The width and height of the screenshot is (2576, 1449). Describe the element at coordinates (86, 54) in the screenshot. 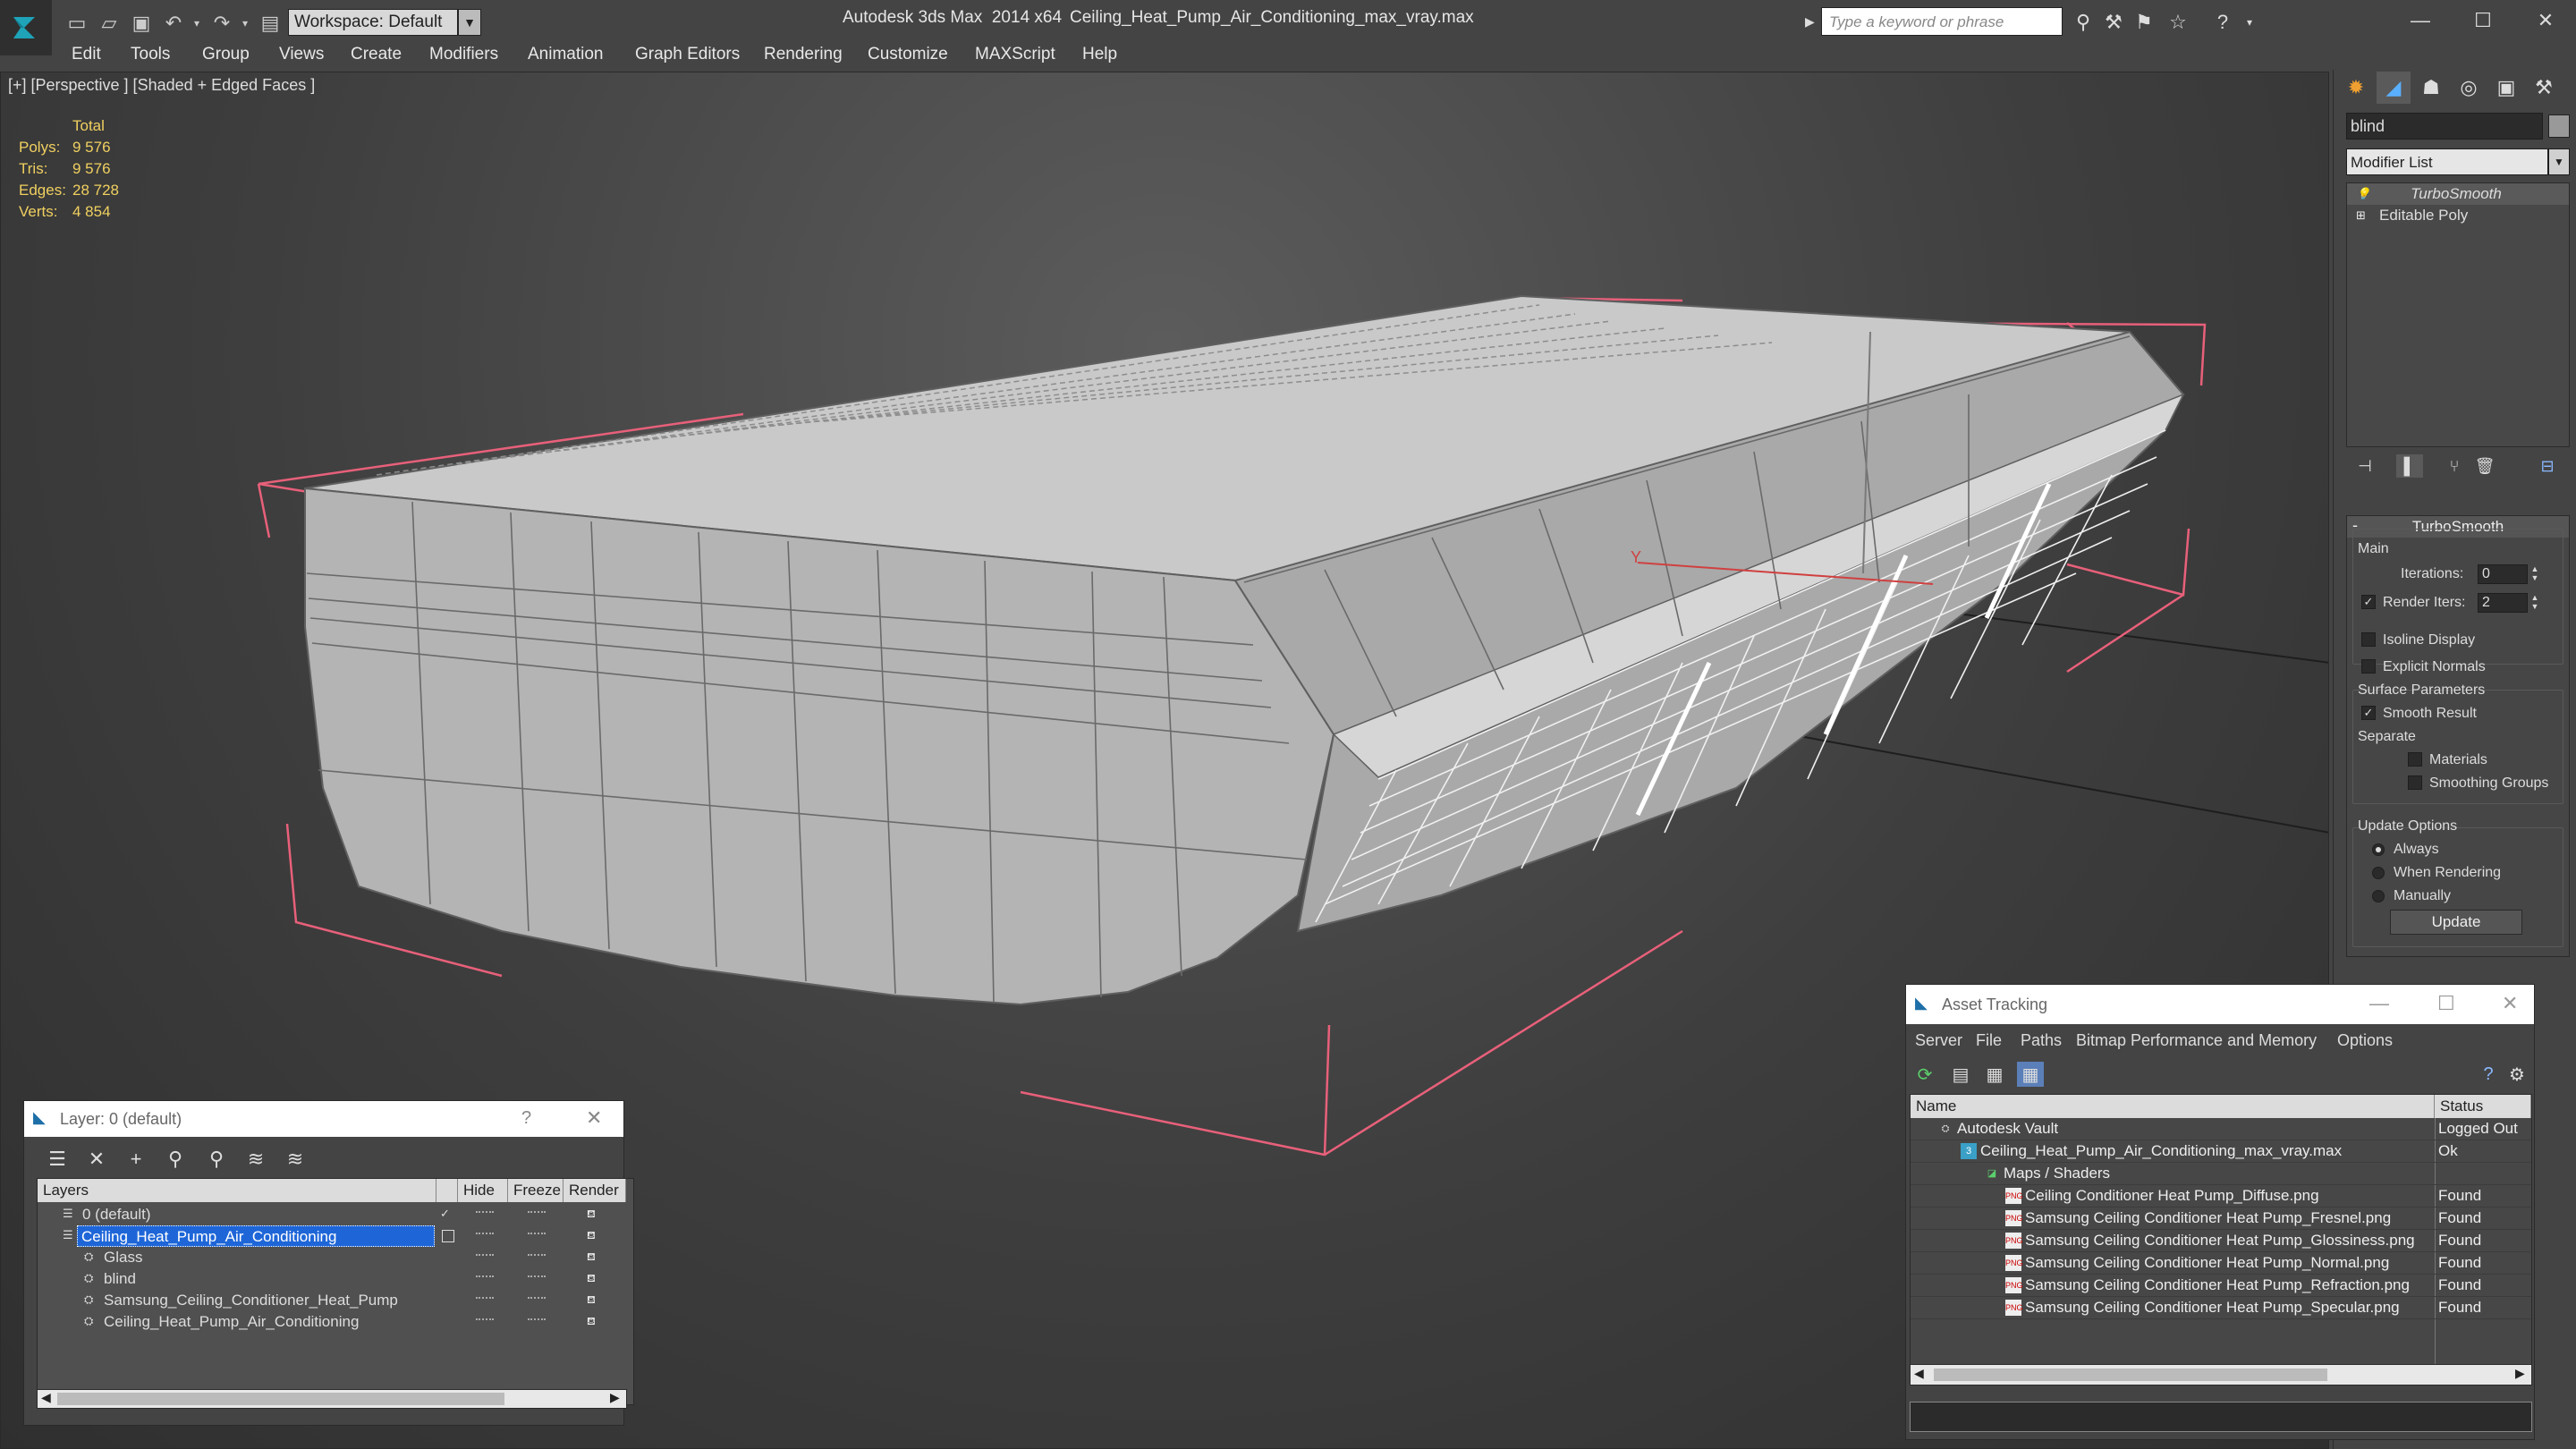

I see `menu-edit: Edit` at that location.